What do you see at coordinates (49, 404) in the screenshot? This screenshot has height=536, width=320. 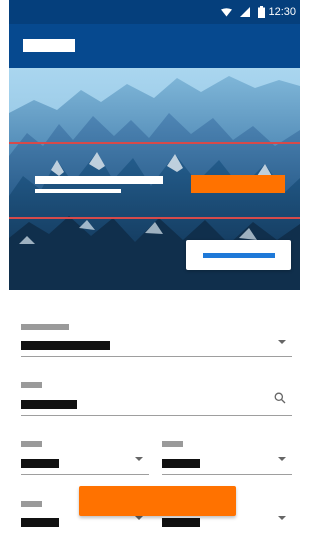 I see `search-value-placeholder` at bounding box center [49, 404].